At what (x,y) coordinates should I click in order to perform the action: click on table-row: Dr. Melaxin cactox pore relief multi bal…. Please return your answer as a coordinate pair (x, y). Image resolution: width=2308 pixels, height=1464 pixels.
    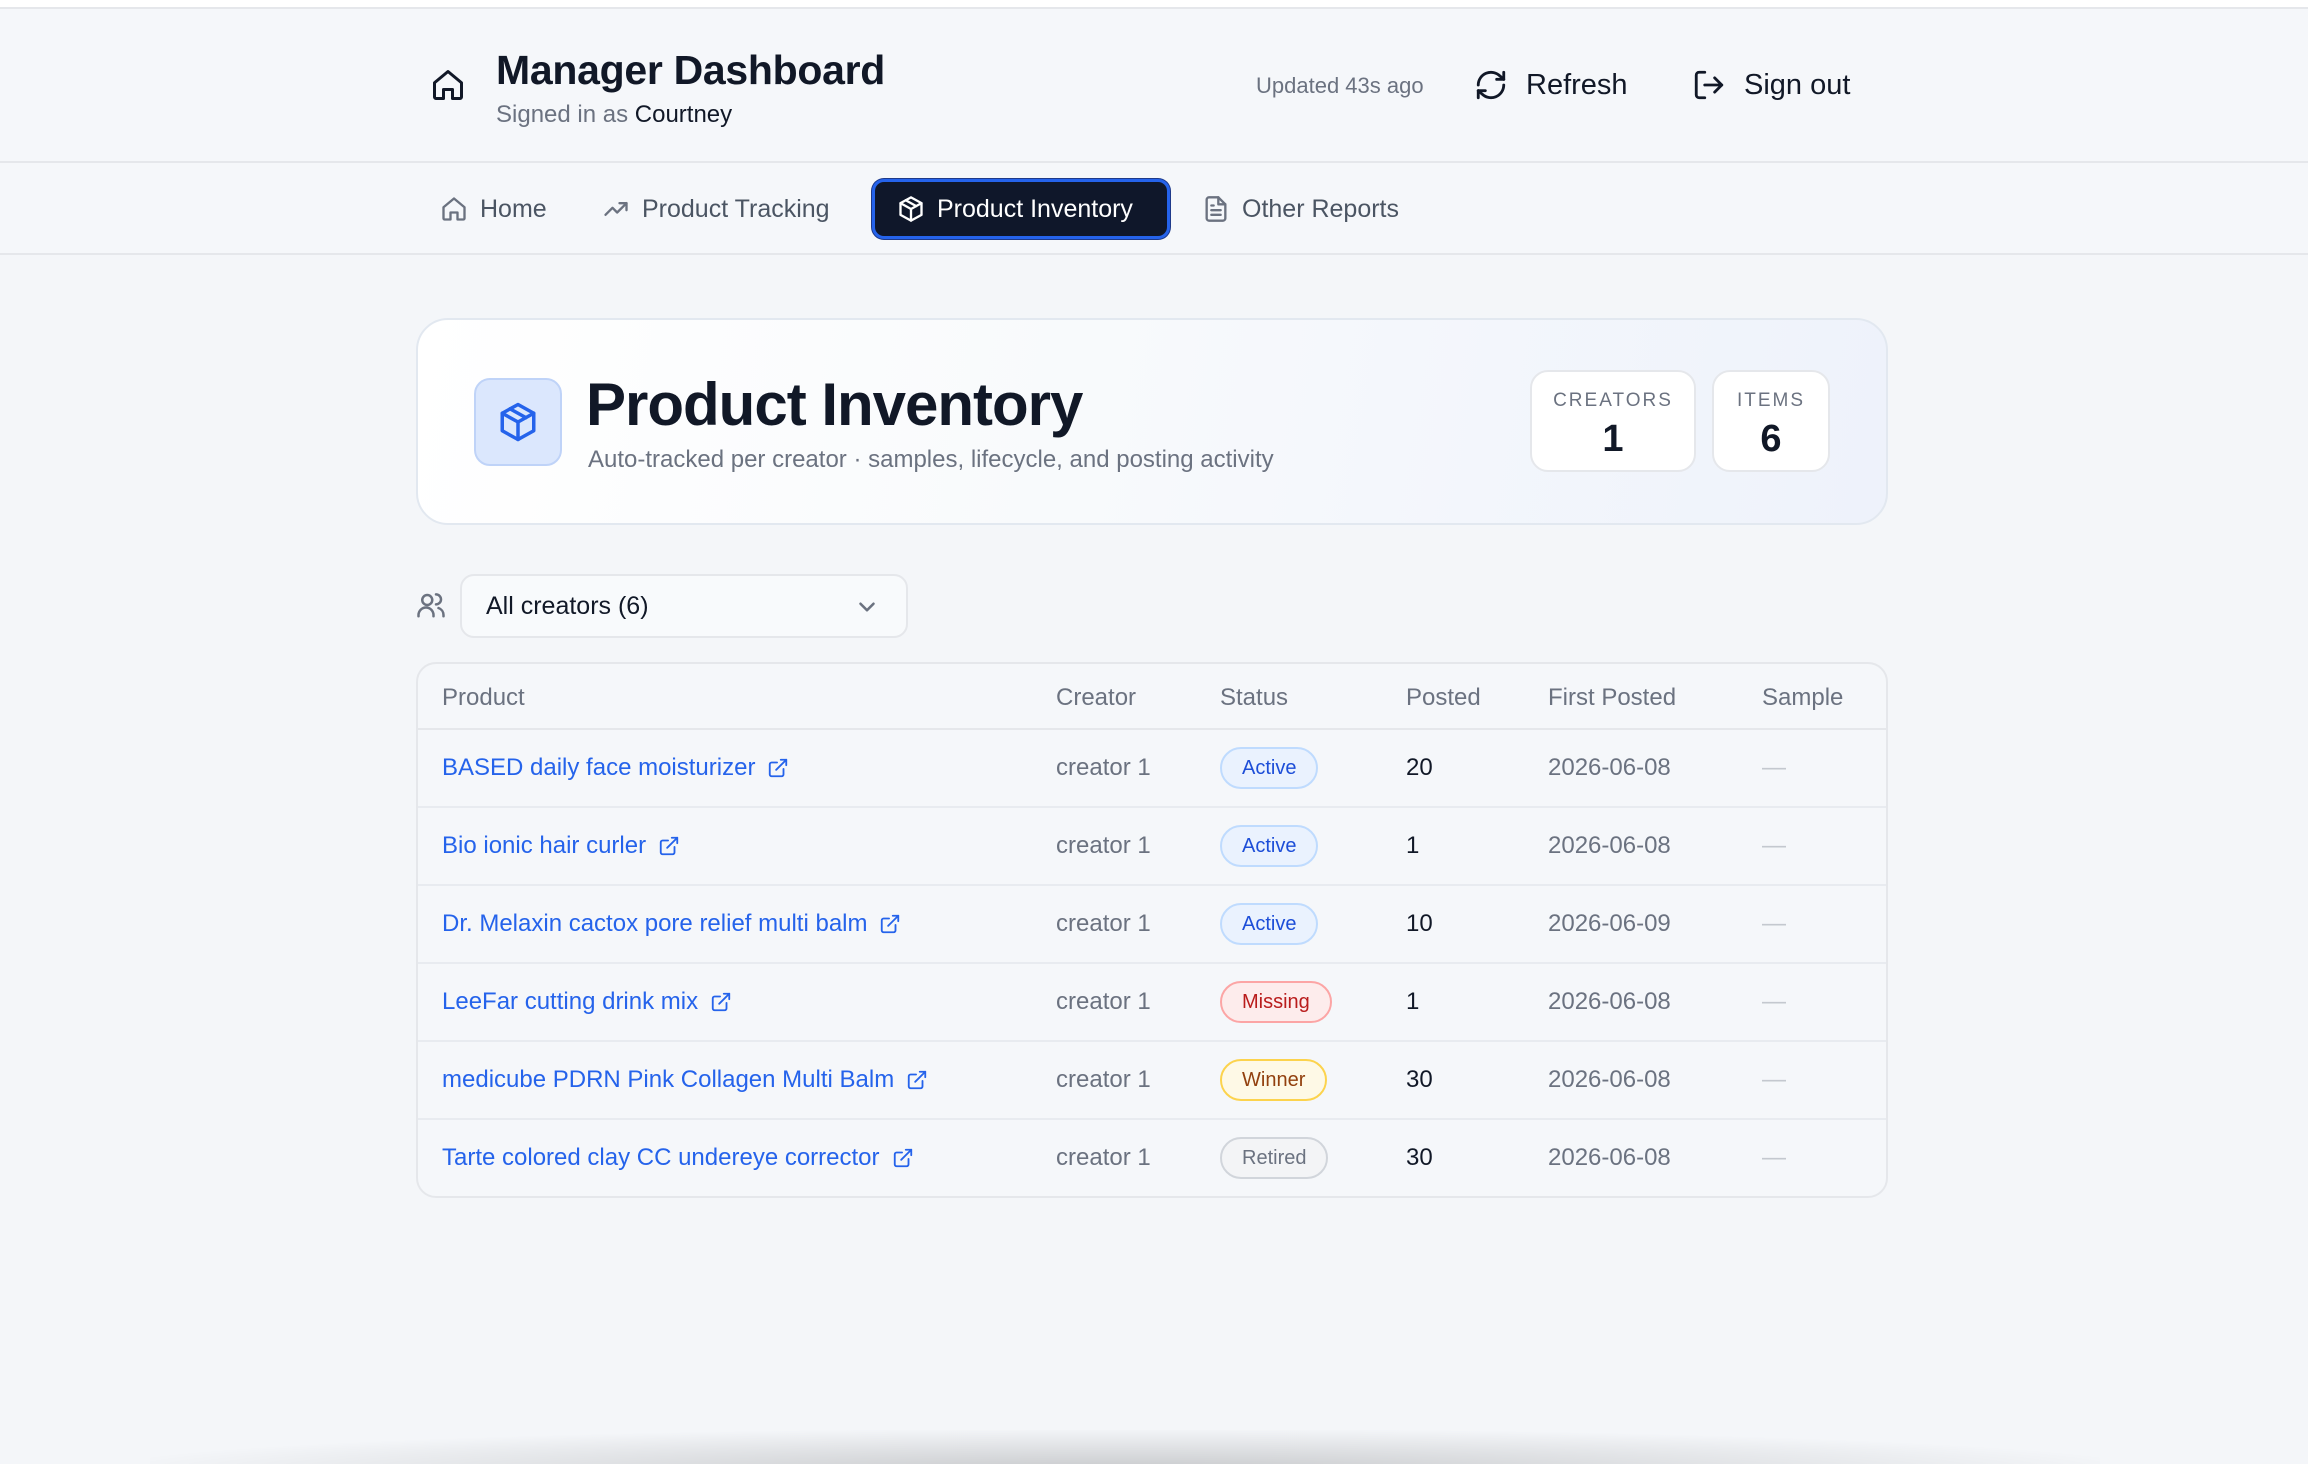
    Looking at the image, I should click on (1152, 925).